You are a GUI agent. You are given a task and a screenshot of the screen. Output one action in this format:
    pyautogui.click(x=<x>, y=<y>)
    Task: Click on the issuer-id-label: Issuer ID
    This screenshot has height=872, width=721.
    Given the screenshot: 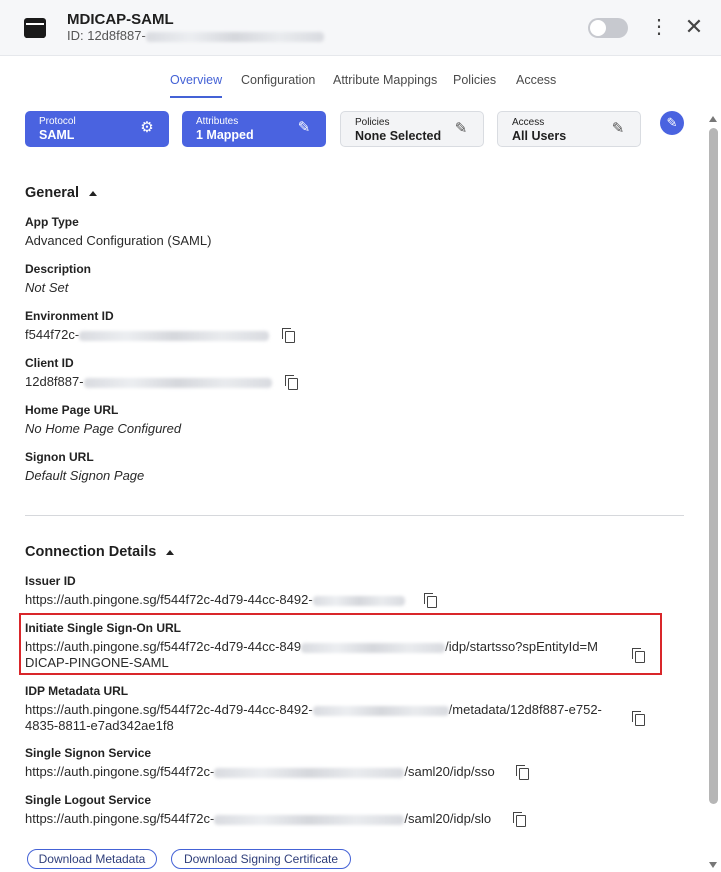 What is the action you would take?
    pyautogui.click(x=50, y=581)
    